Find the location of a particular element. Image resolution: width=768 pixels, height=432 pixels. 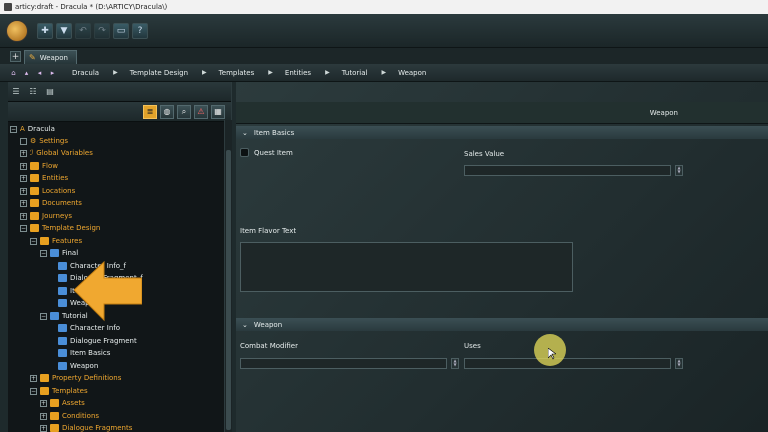

tree-item: + Conditions is located at coordinates (69, 416).